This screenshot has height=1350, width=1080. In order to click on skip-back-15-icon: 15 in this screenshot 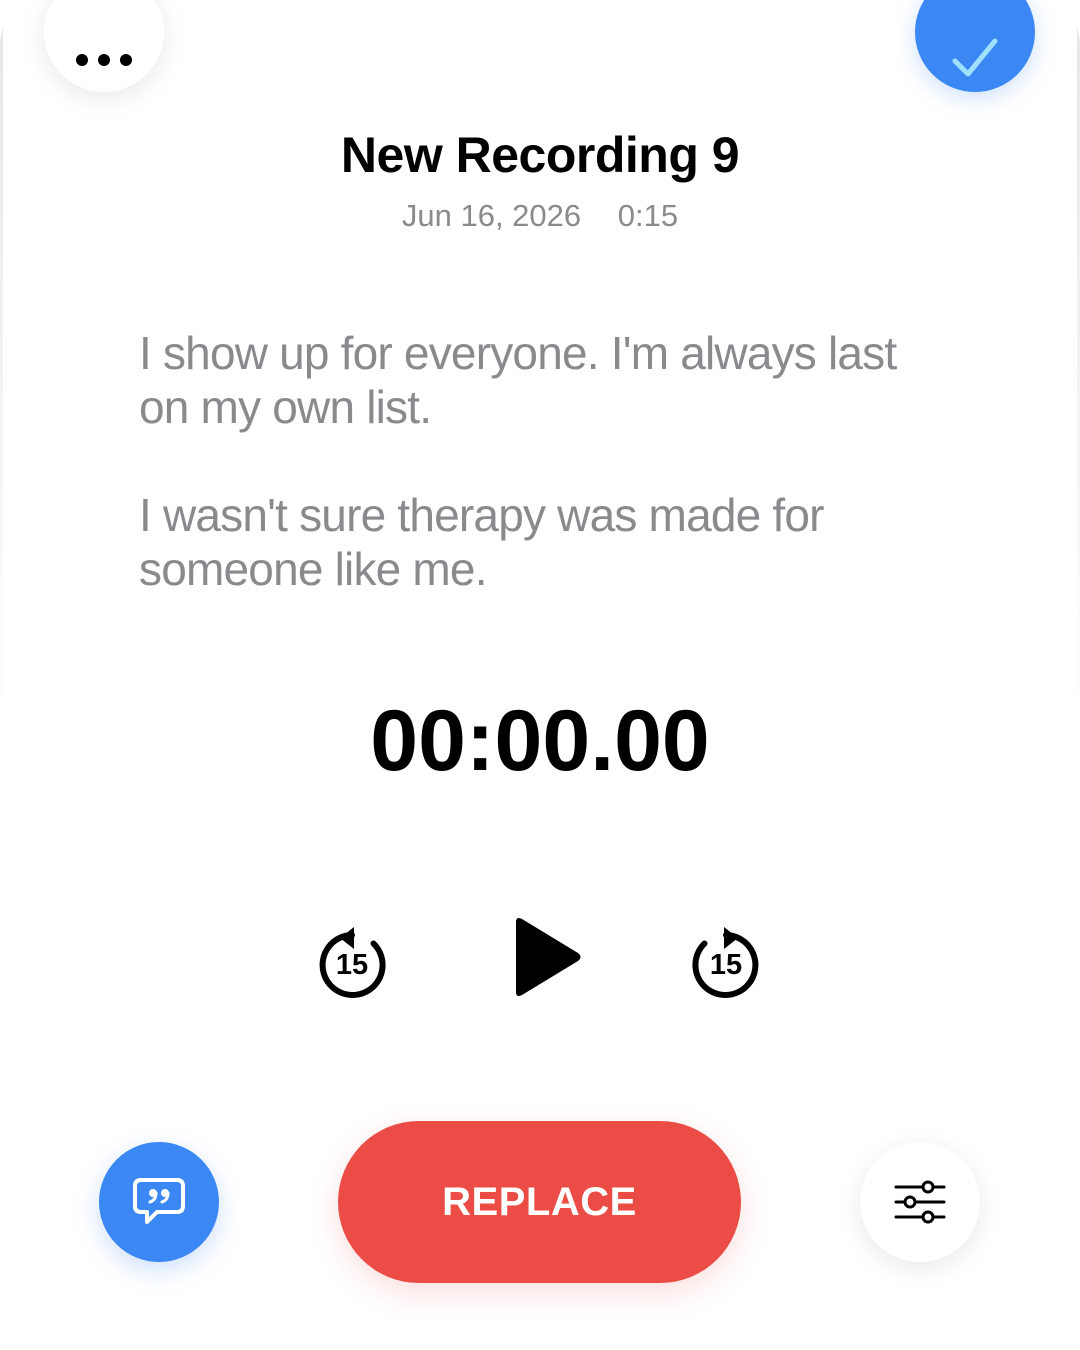, I will do `click(352, 962)`.